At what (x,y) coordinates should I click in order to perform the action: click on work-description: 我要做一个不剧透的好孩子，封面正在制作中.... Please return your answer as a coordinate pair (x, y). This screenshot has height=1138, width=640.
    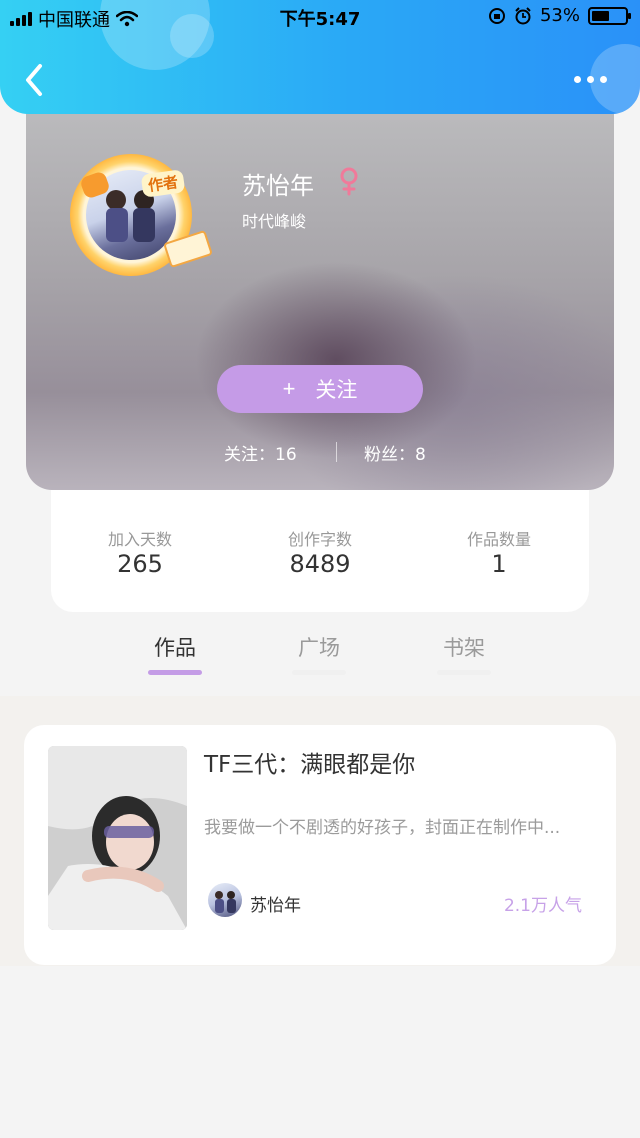
    Looking at the image, I should click on (382, 828).